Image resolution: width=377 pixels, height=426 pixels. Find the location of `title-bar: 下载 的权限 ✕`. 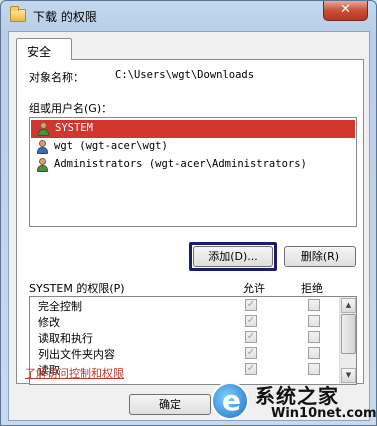

title-bar: 下载 的权限 ✕ is located at coordinates (188, 16).